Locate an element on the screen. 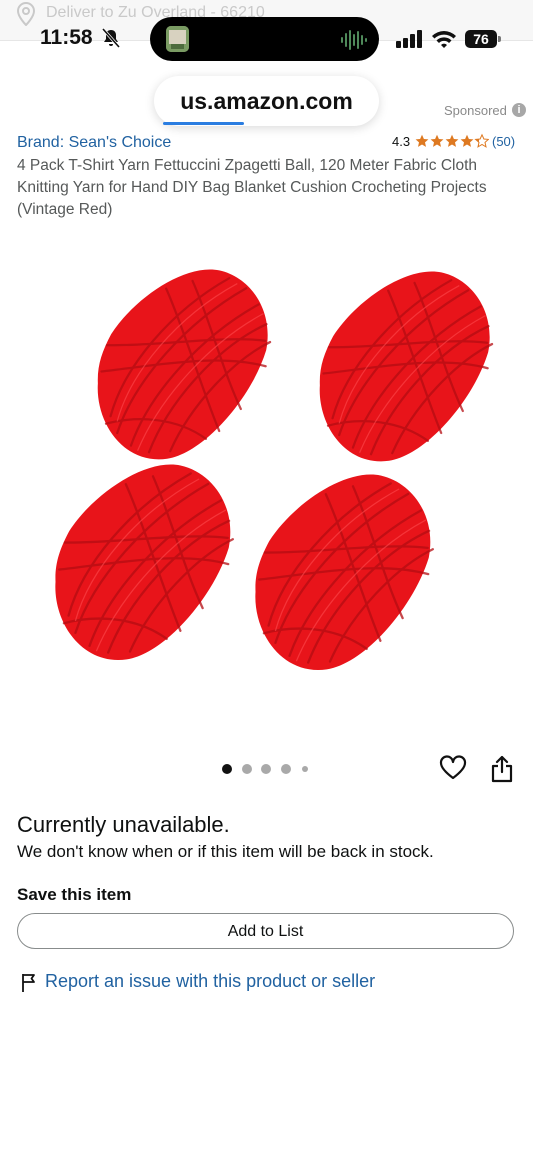  location-pin-icon is located at coordinates (26, 14).